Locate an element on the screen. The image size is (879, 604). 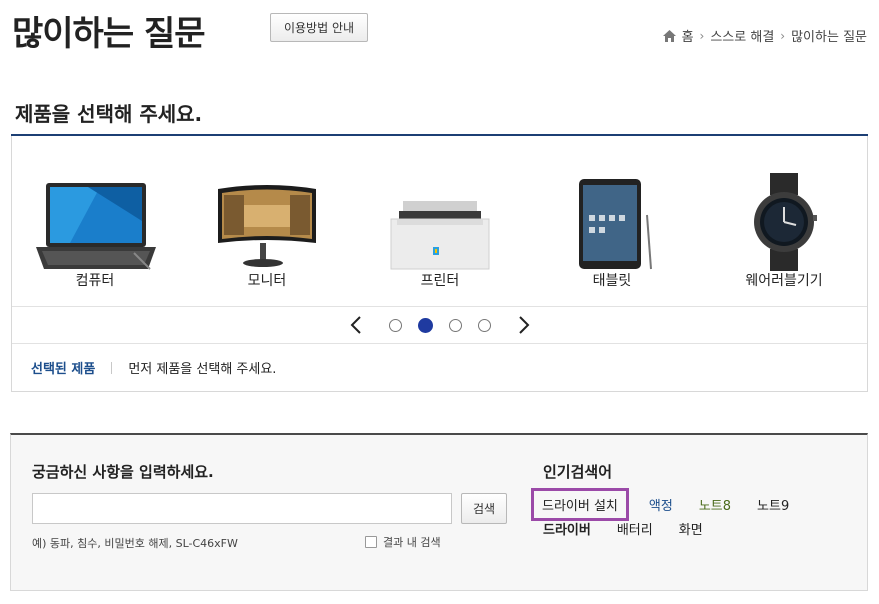
keyword-driver: 드라이버 is located at coordinates (567, 528).